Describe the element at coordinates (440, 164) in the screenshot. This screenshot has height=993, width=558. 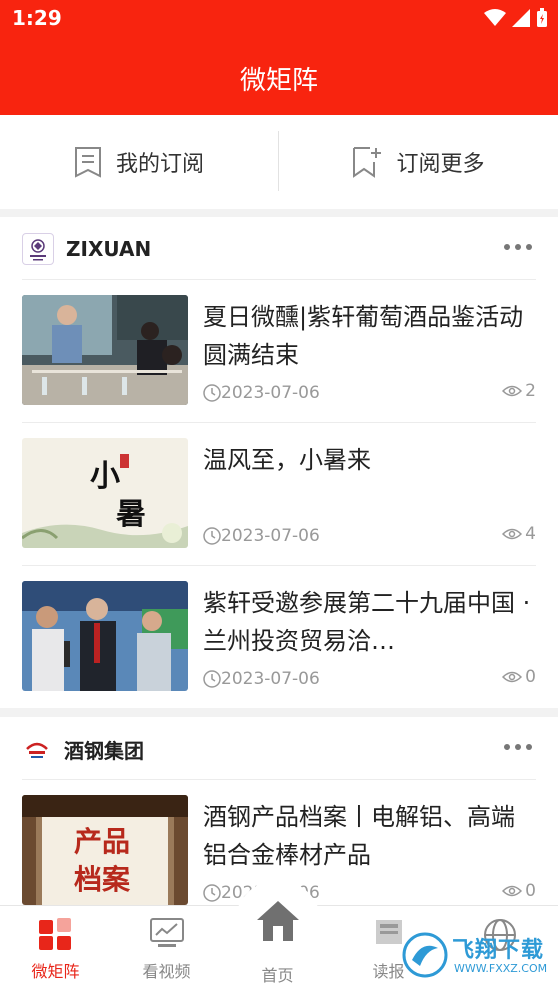
I see `subscribe-more-label: 订阅更多` at that location.